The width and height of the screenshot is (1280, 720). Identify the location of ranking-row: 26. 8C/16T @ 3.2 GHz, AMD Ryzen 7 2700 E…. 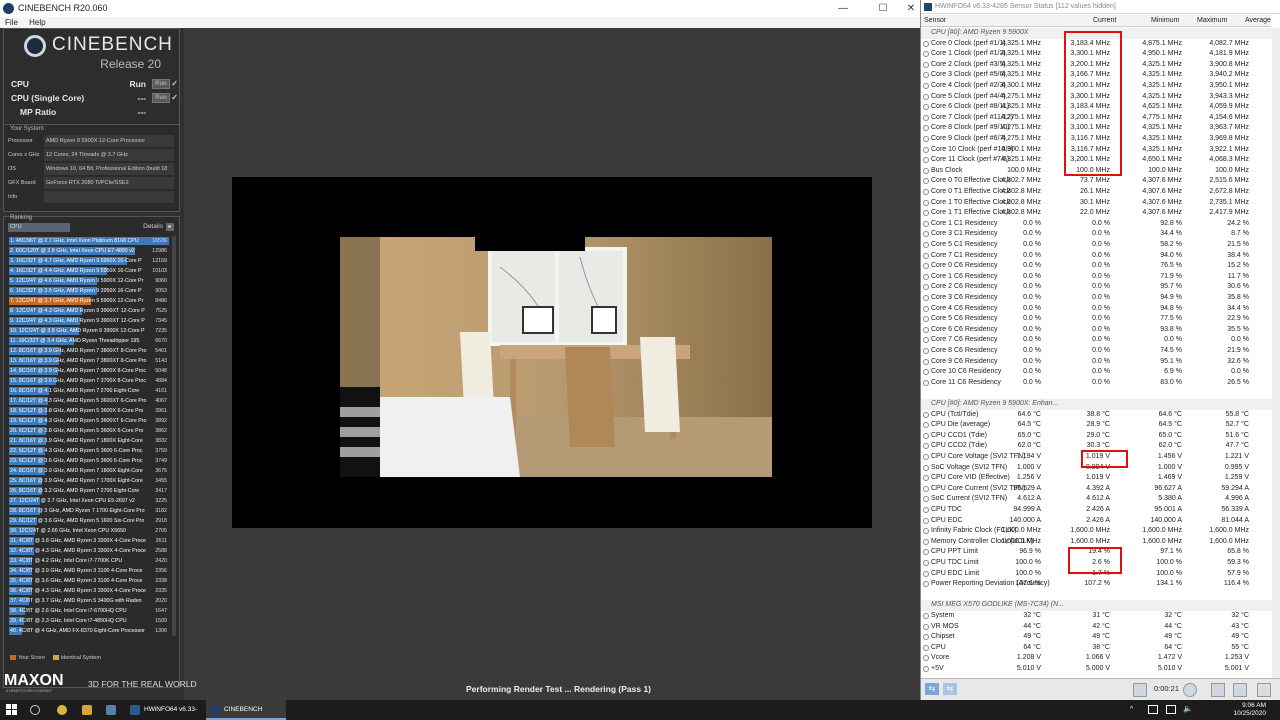
(89, 491).